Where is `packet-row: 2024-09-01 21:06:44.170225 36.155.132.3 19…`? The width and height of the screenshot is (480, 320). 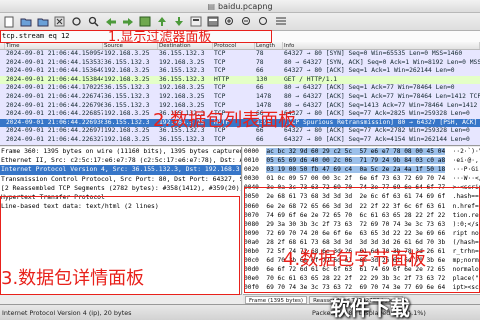
packet-row: 2024-09-01 21:06:44.170225 36.155.132.3 19… is located at coordinates (240, 88).